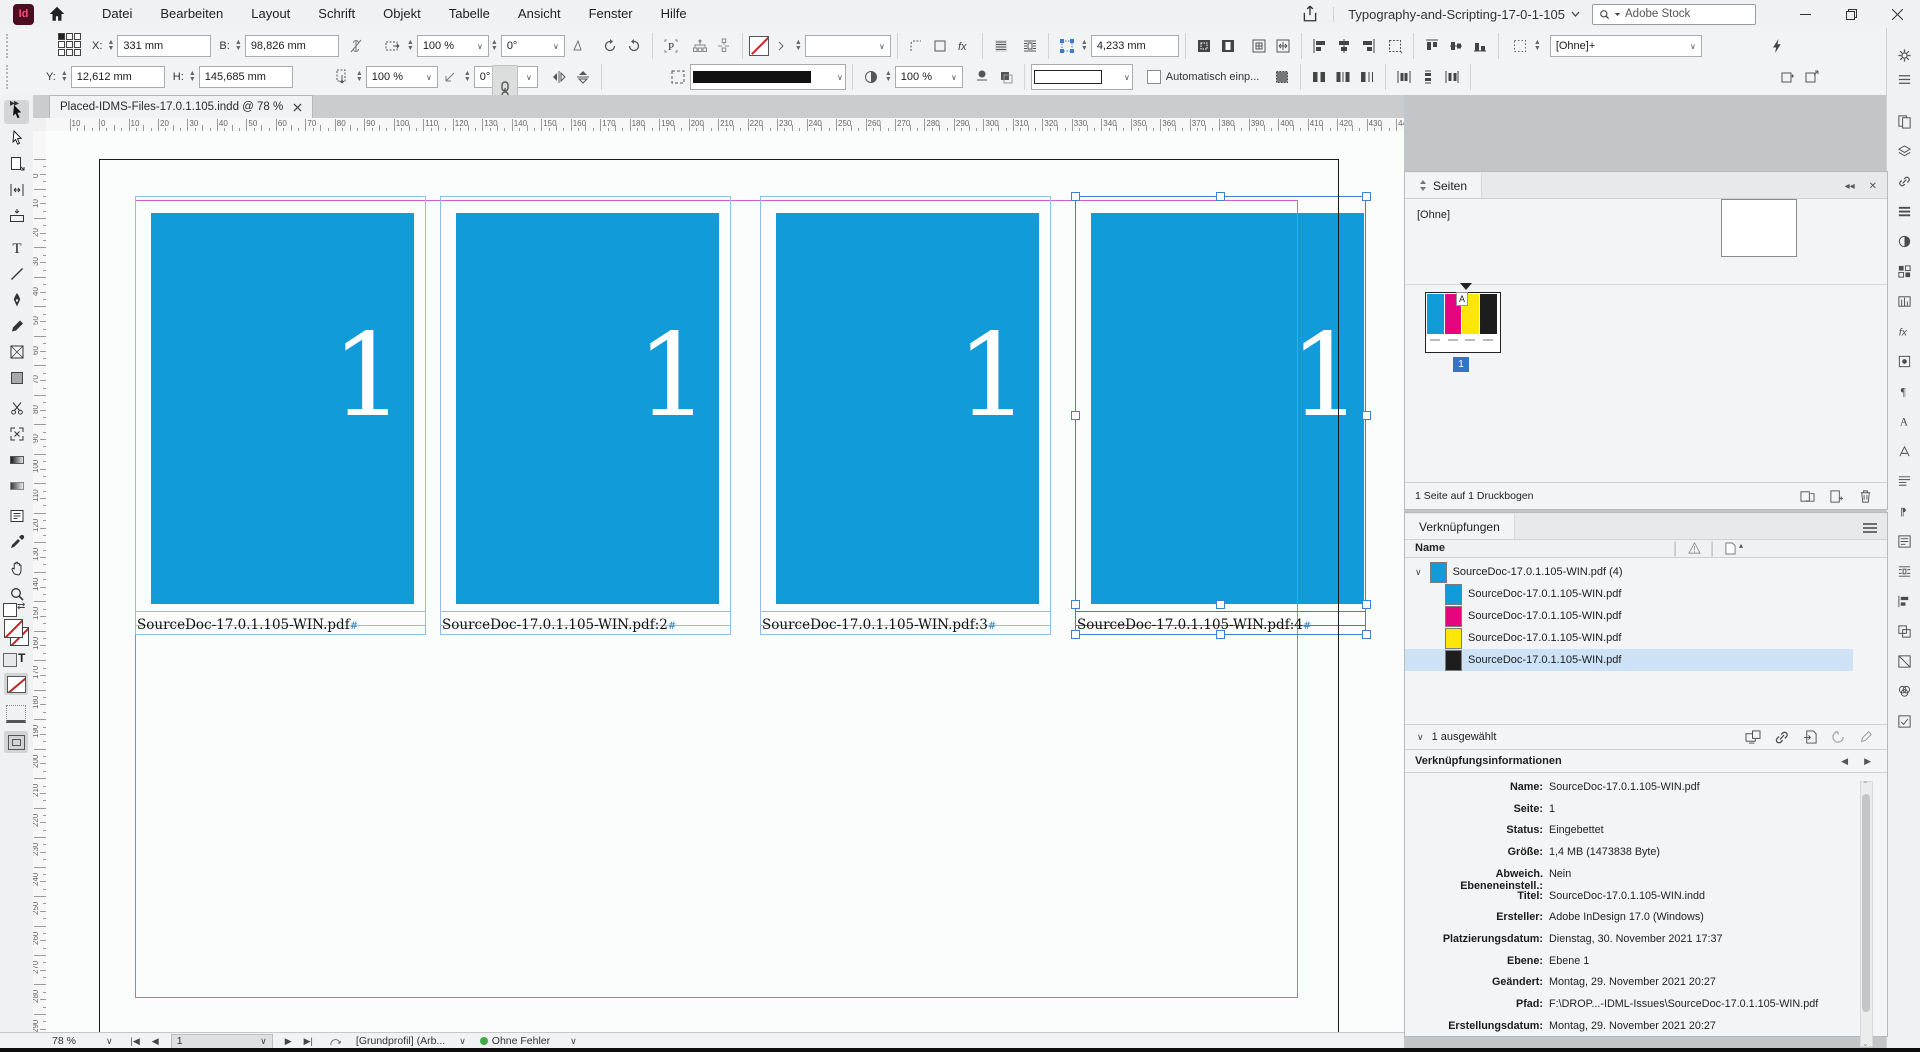 This screenshot has width=1920, height=1052. I want to click on menu-layout: Layout, so click(270, 14).